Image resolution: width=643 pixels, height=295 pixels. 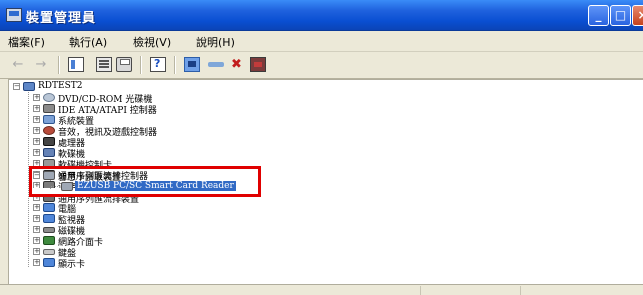 I want to click on printer-icon, so click(x=125, y=62).